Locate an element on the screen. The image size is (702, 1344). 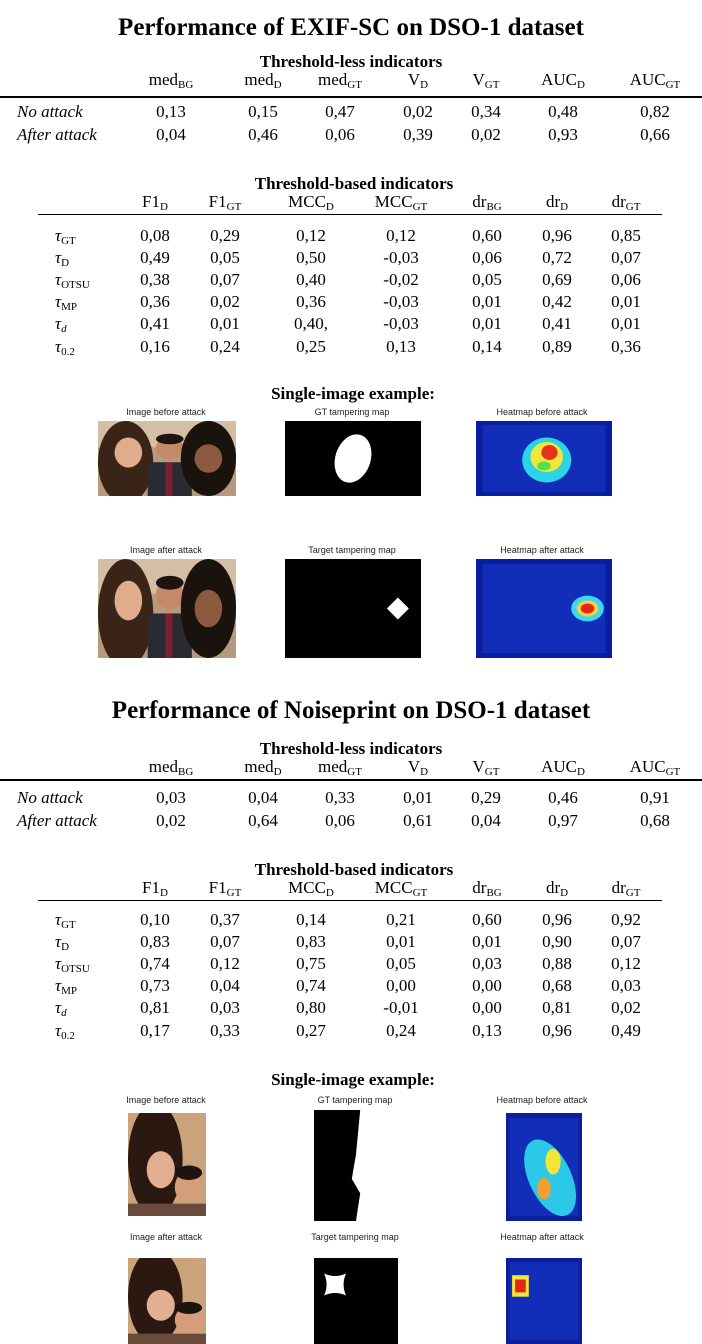
threshold-label: τMP is located at coordinates (66, 302).